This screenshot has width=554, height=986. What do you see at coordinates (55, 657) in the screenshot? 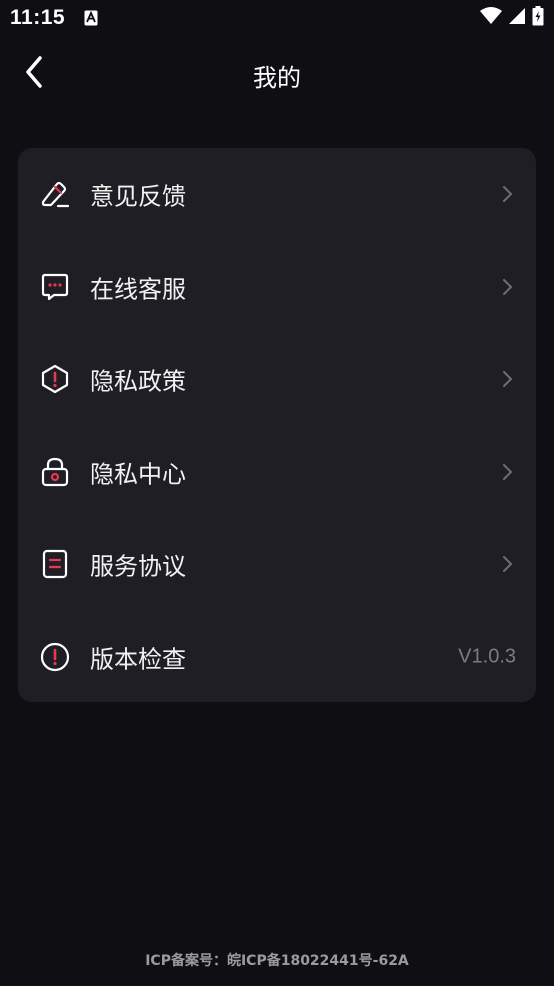
I see `info-circle-icon` at bounding box center [55, 657].